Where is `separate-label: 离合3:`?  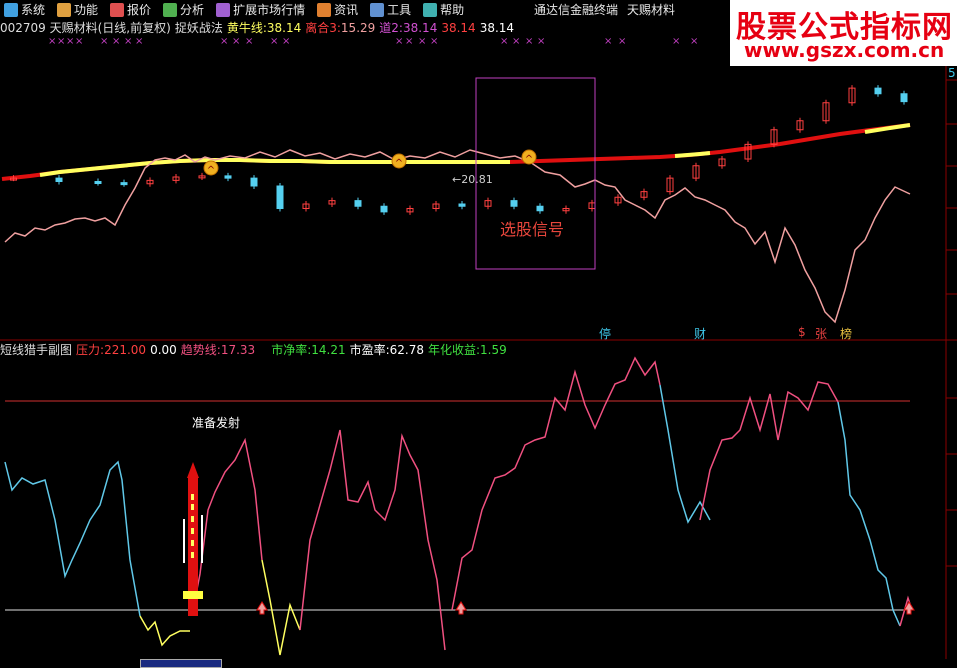 separate-label: 离合3: is located at coordinates (323, 28).